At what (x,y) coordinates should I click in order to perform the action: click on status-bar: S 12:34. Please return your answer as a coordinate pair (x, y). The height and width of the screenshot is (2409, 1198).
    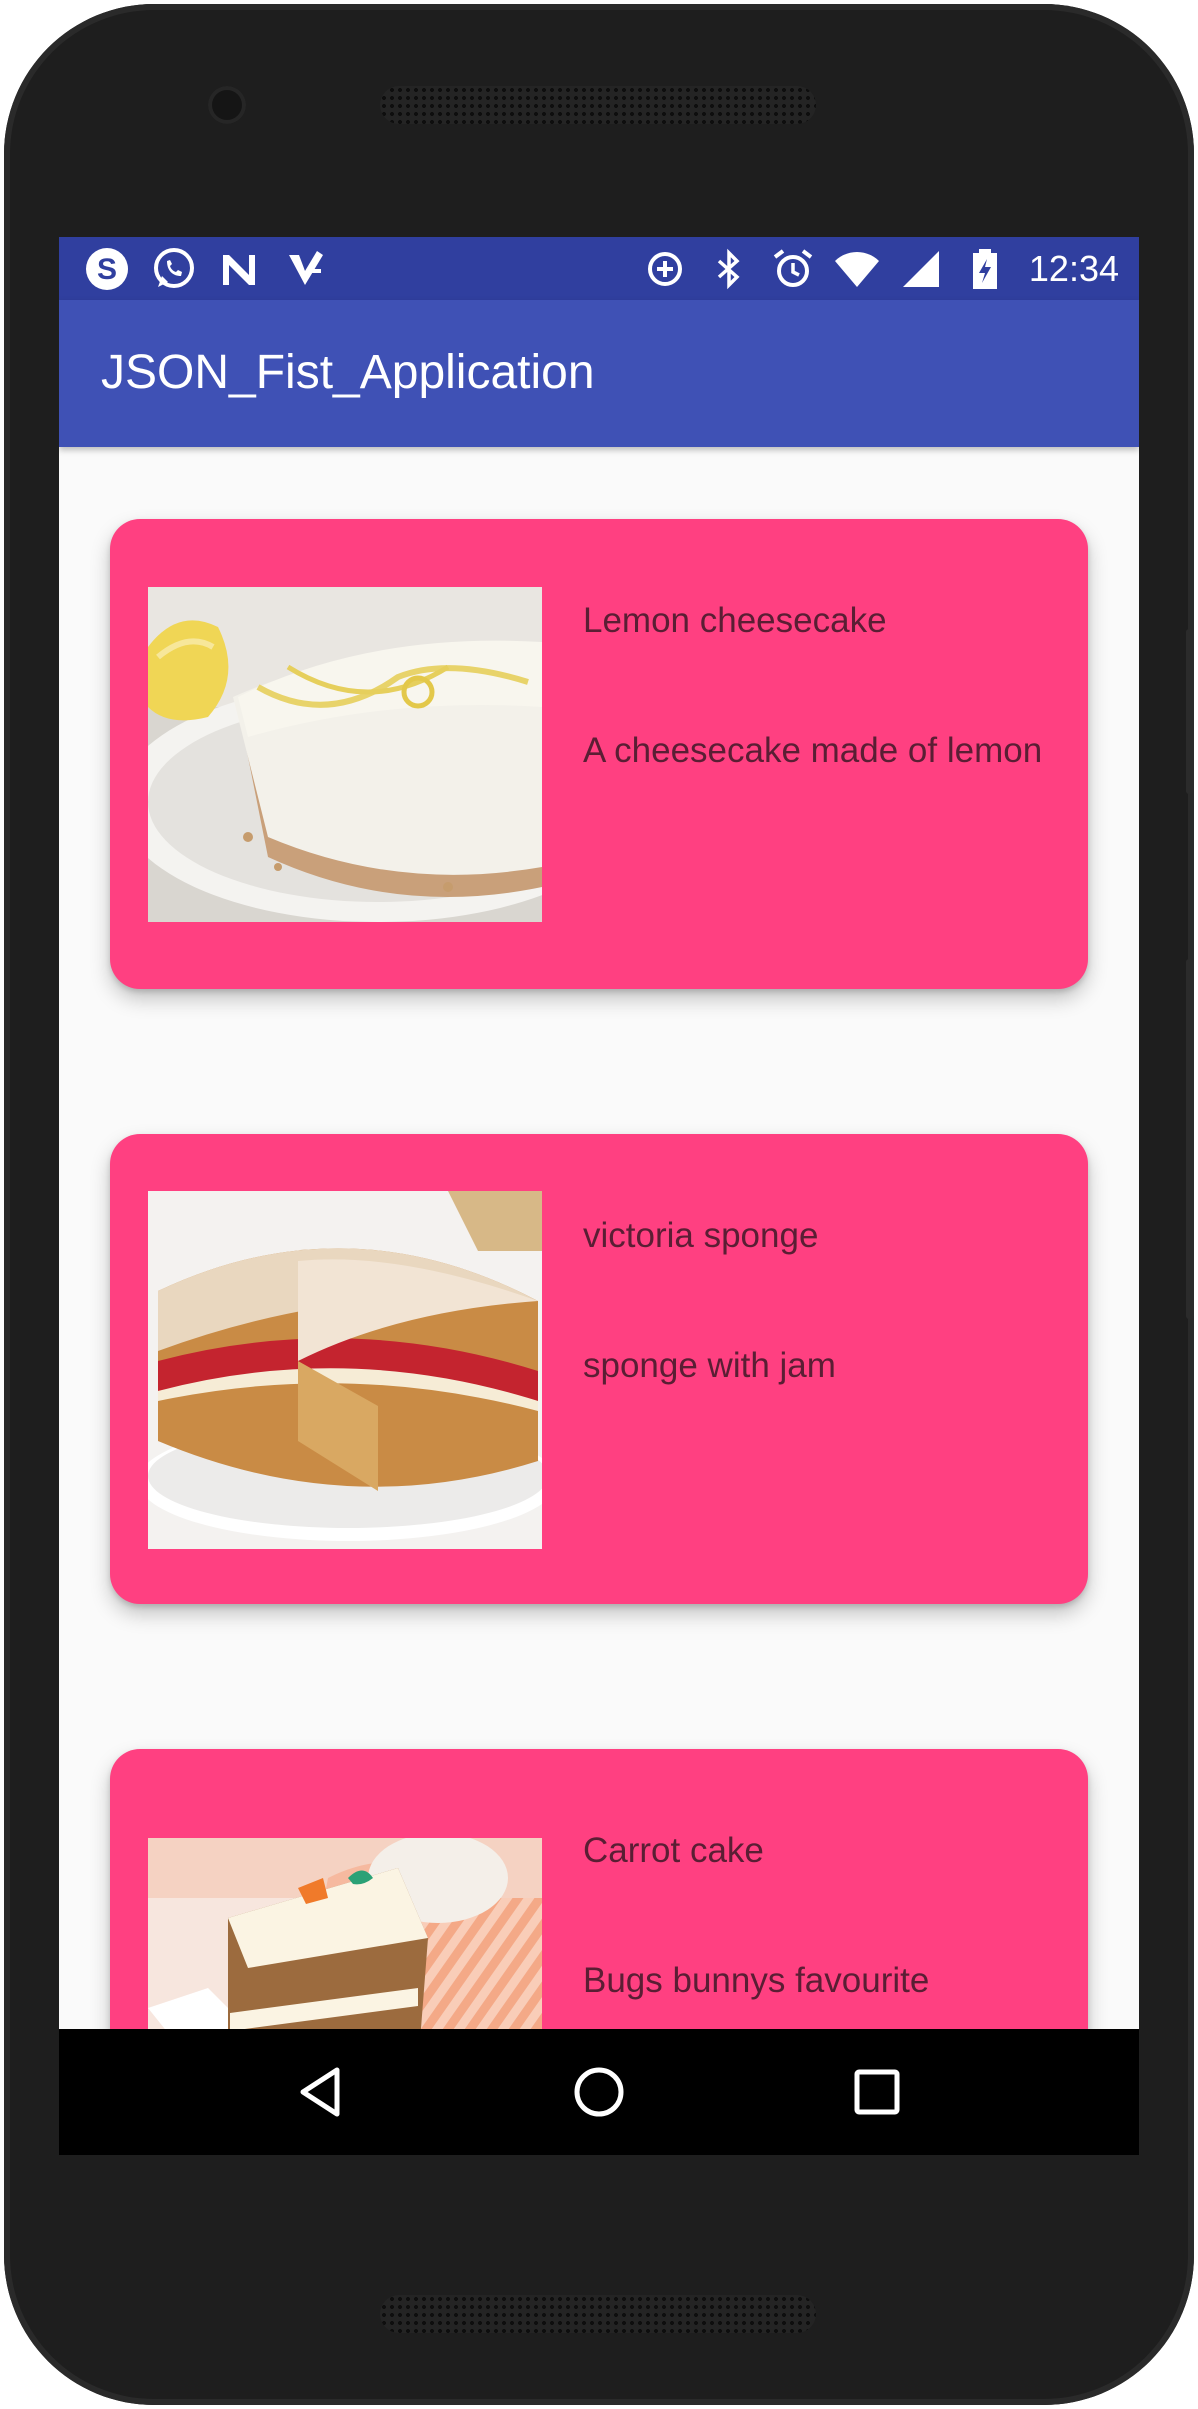
    Looking at the image, I should click on (599, 268).